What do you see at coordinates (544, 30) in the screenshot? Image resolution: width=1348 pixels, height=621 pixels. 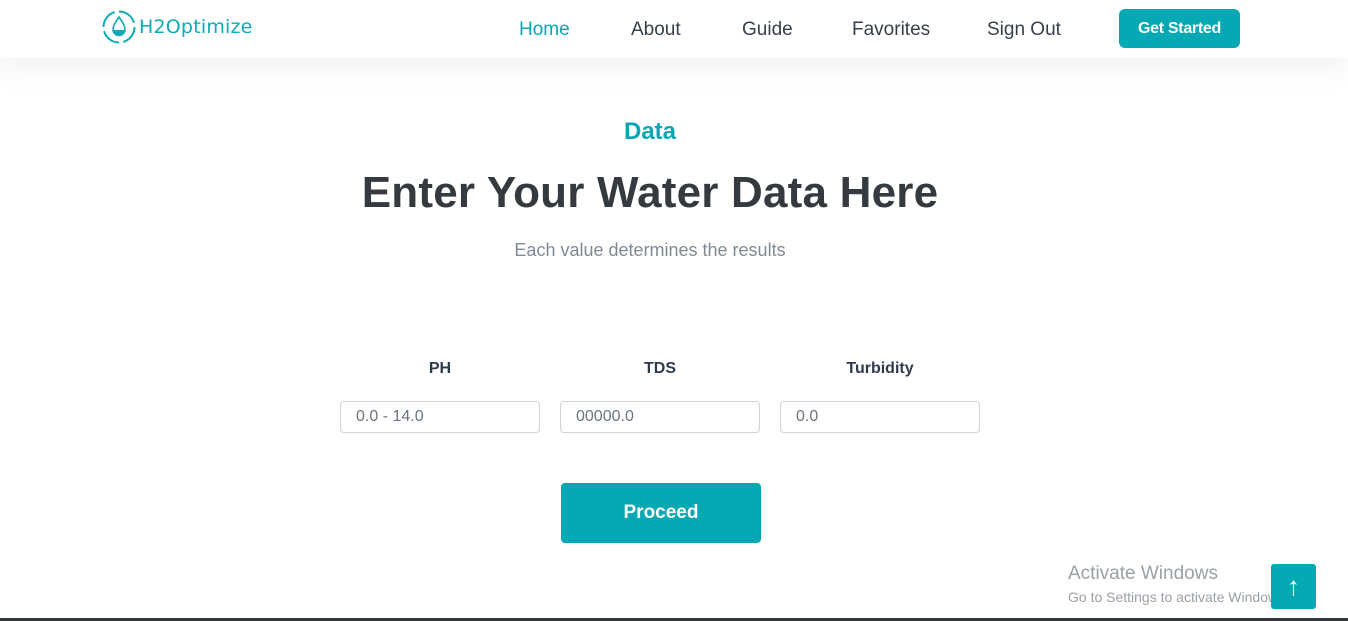 I see `nav-home: Home` at bounding box center [544, 30].